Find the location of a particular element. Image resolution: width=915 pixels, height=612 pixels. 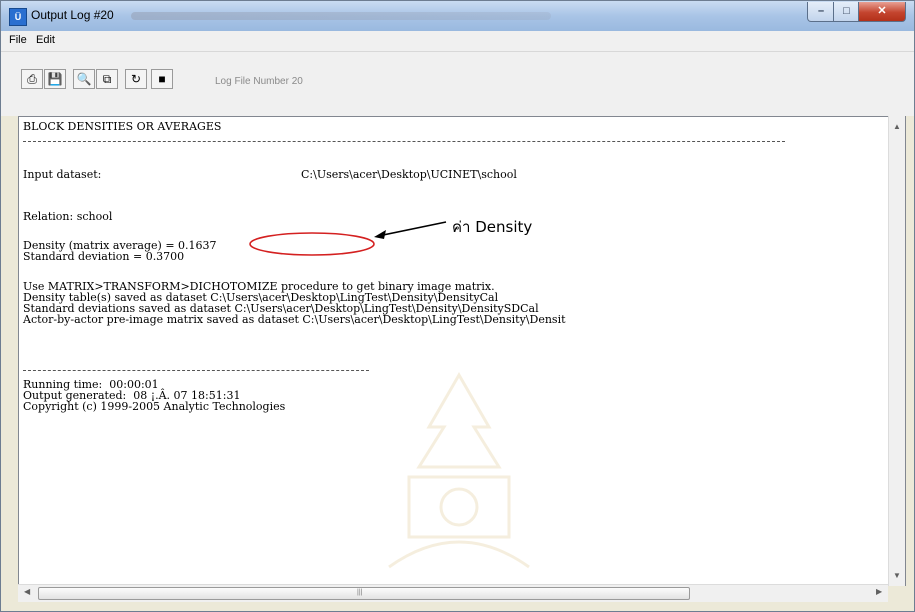

scroll-right-icon: ▶ is located at coordinates (879, 591).